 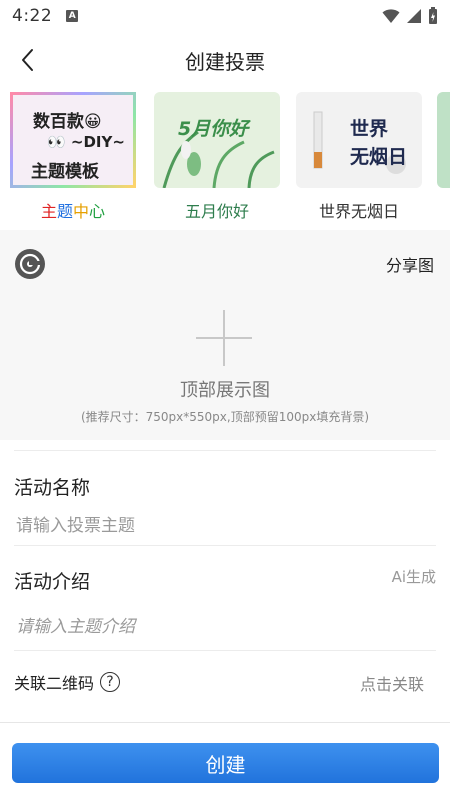 What do you see at coordinates (97, 211) in the screenshot?
I see `label-char: 心` at bounding box center [97, 211].